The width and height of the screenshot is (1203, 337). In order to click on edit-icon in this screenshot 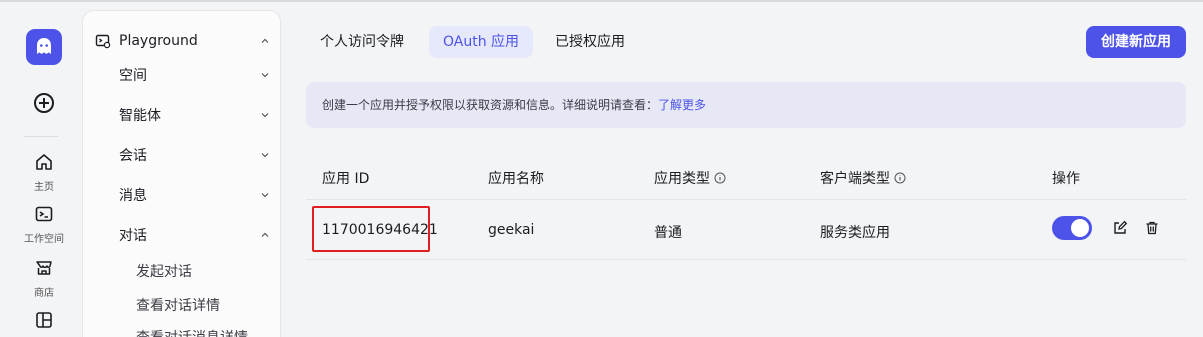, I will do `click(1120, 228)`.